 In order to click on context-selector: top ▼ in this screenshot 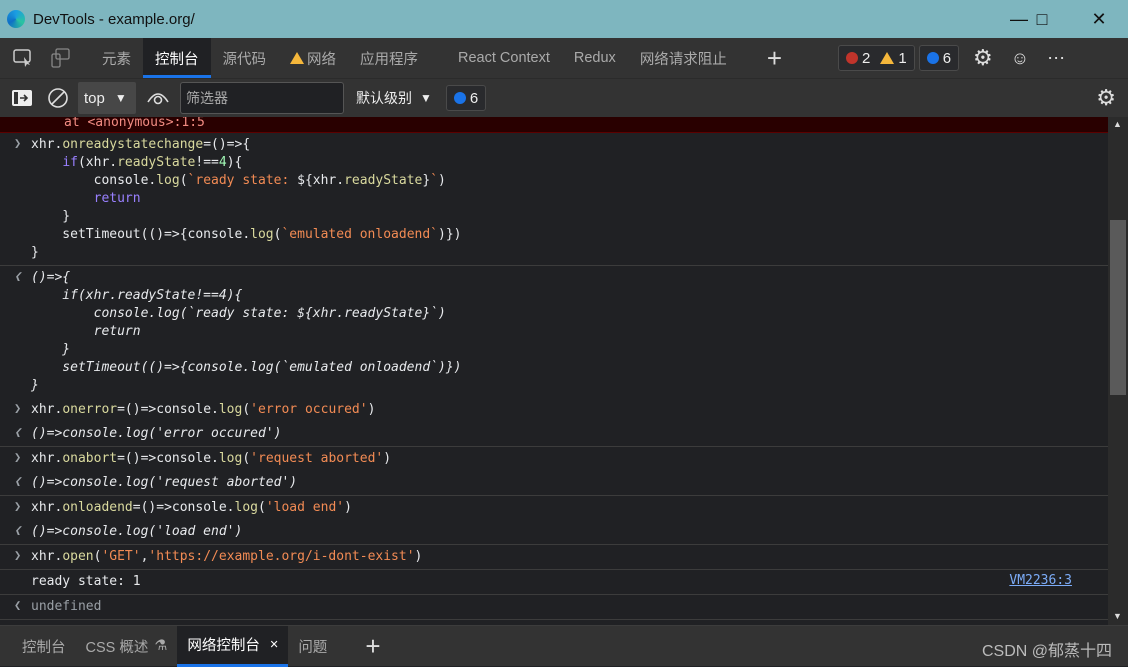, I will do `click(107, 98)`.